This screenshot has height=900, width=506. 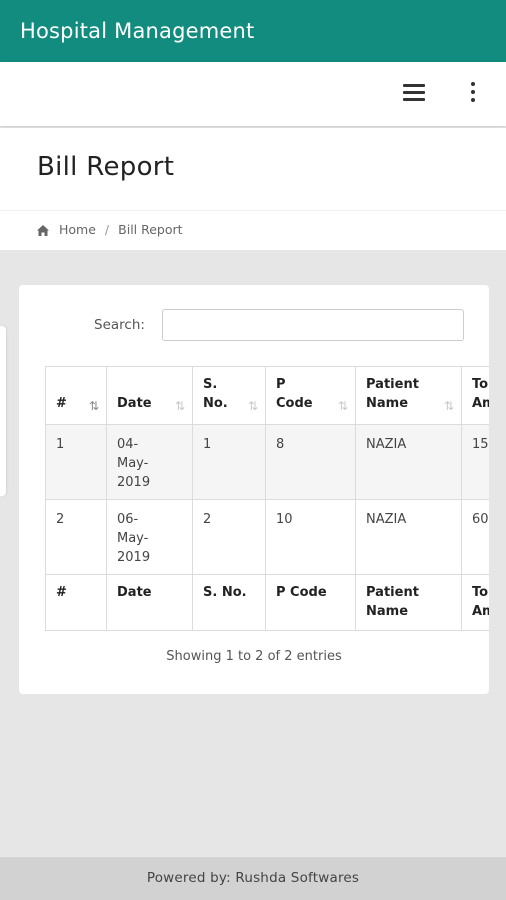 I want to click on page-title: Bill Report, so click(x=106, y=167).